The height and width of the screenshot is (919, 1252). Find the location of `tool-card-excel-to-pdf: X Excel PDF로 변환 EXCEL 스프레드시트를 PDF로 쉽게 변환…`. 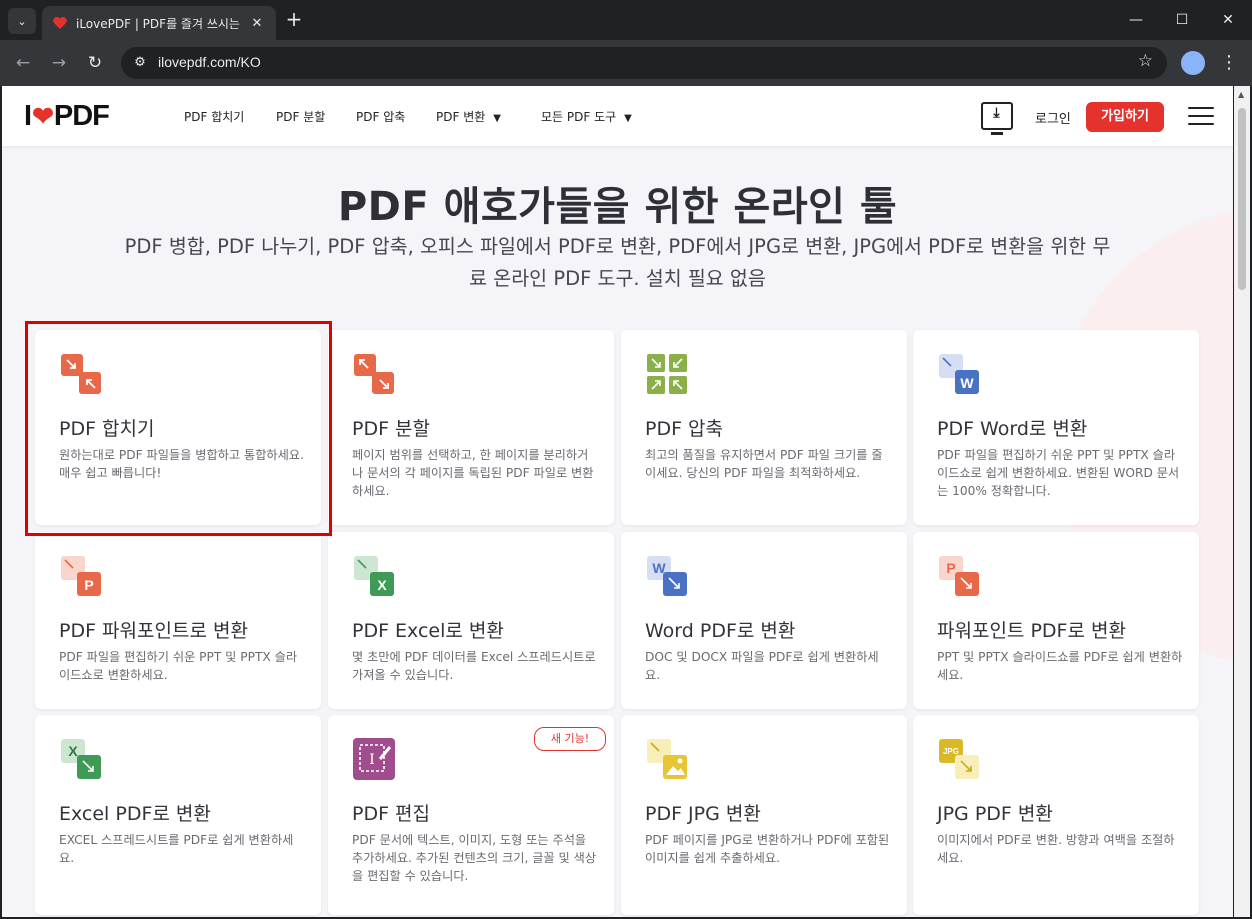

tool-card-excel-to-pdf: X Excel PDF로 변환 EXCEL 스프레드시트를 PDF로 쉽게 변환… is located at coordinates (178, 815).